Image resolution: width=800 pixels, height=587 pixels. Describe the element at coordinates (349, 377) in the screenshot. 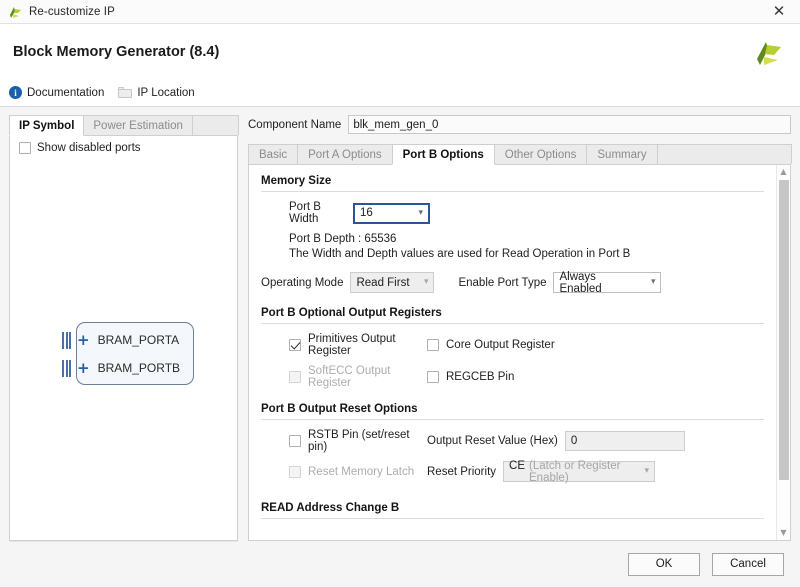

I see `softecc-output-register-label: SoftECC Output Register` at that location.